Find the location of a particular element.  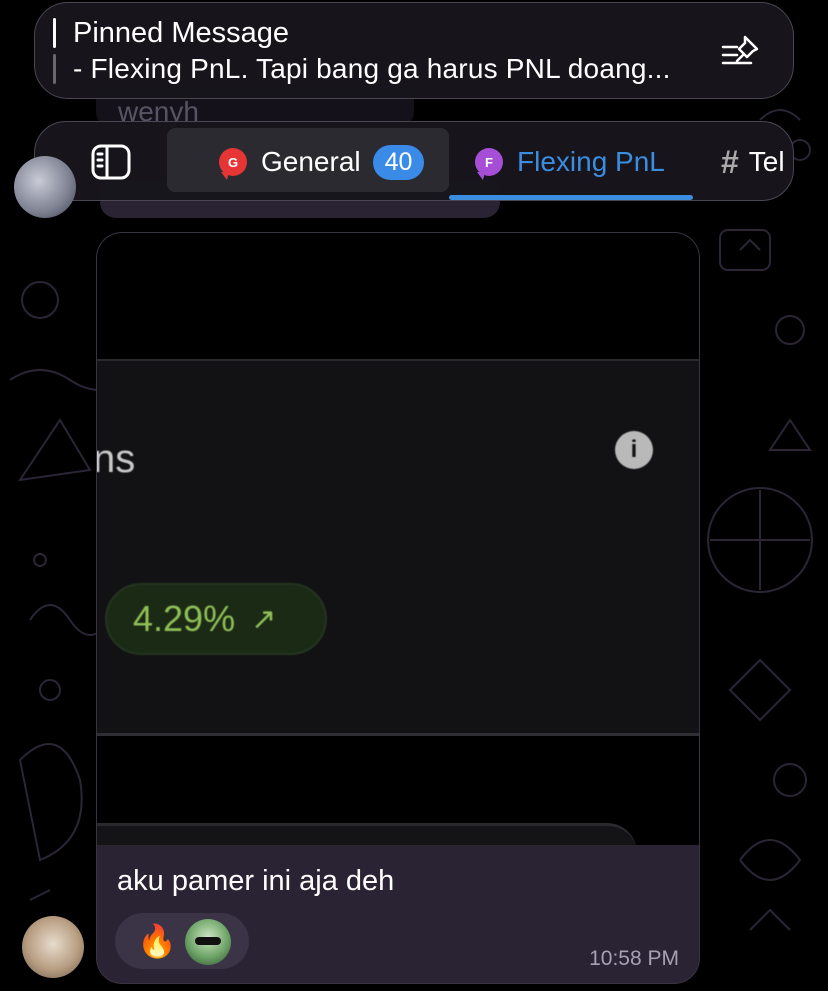

reactions-row: 🔥 is located at coordinates (182, 941).